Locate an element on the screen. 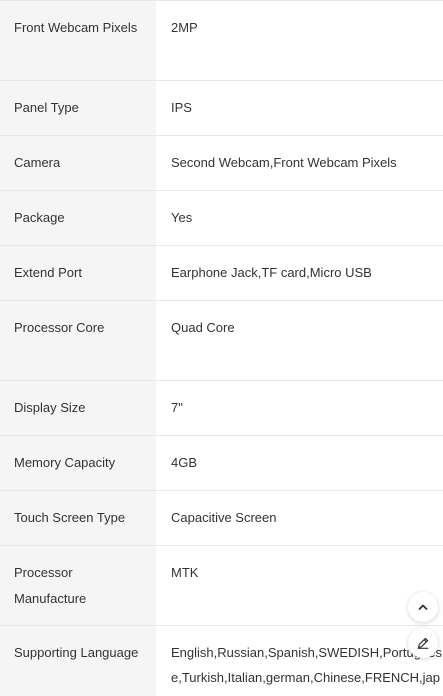 The height and width of the screenshot is (696, 443). spec-label: Package is located at coordinates (78, 218).